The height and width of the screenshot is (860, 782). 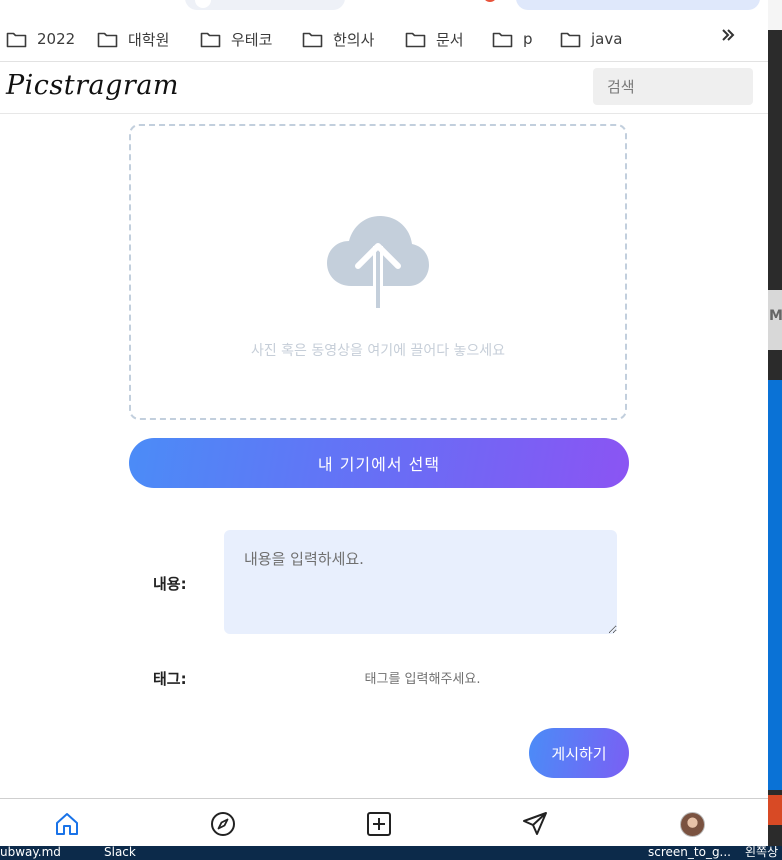 I want to click on bookmark-label: java, so click(x=607, y=39).